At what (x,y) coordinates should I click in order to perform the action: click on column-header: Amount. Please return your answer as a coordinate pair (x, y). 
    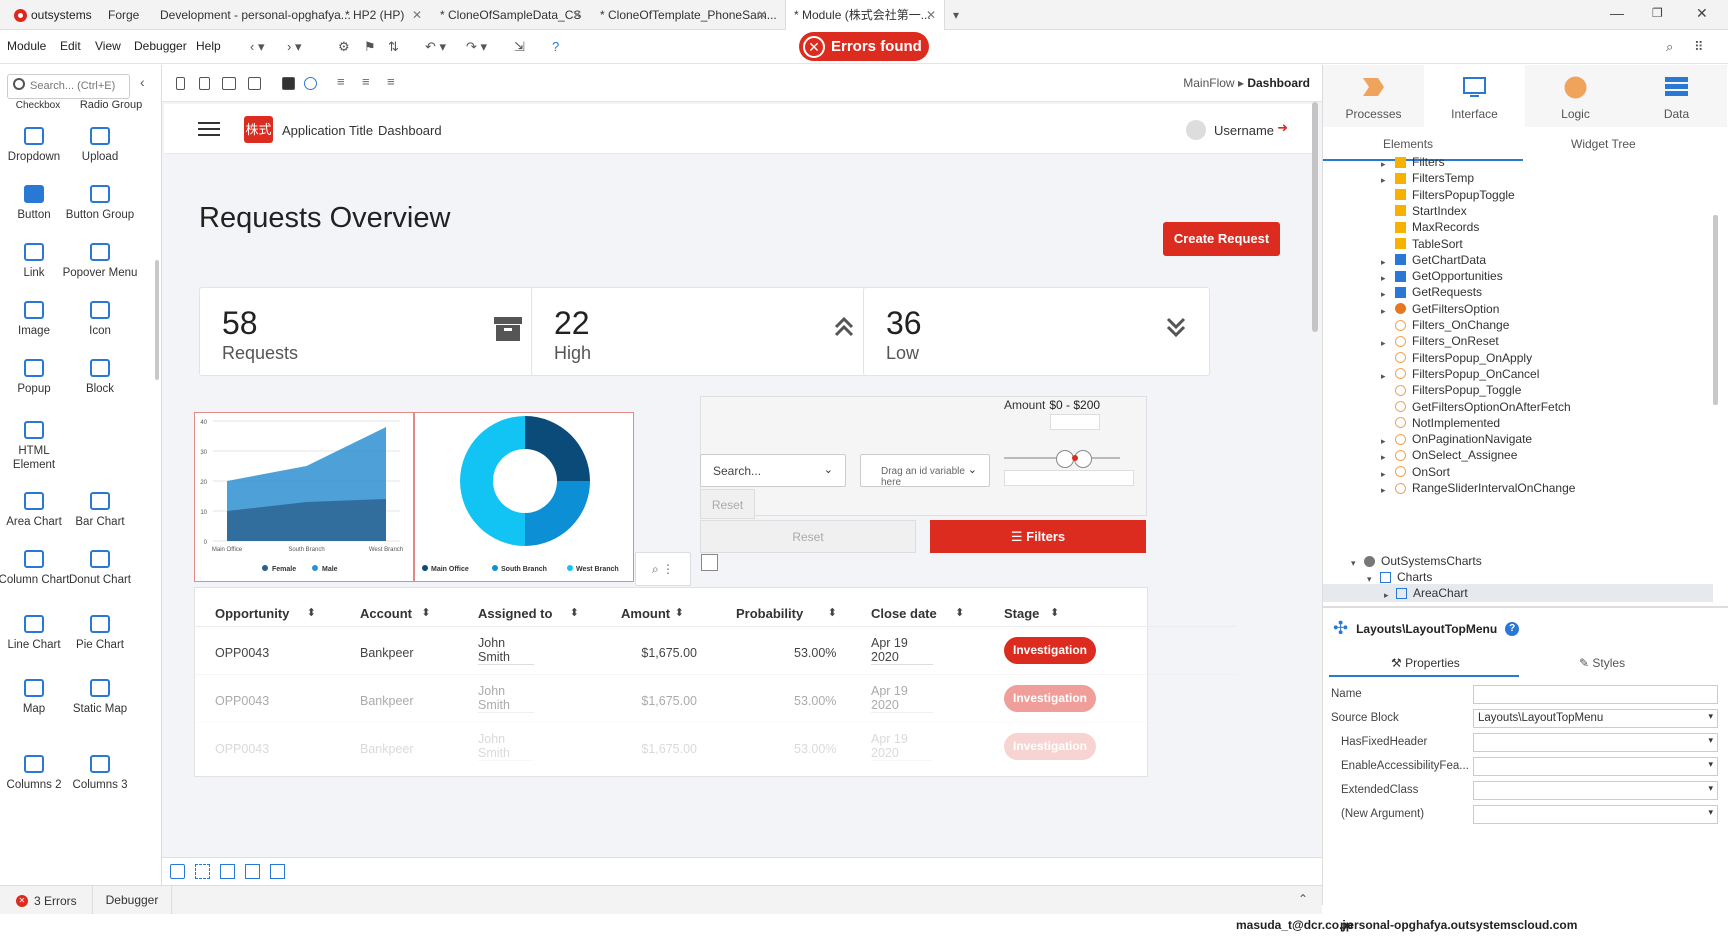
    Looking at the image, I should click on (645, 613).